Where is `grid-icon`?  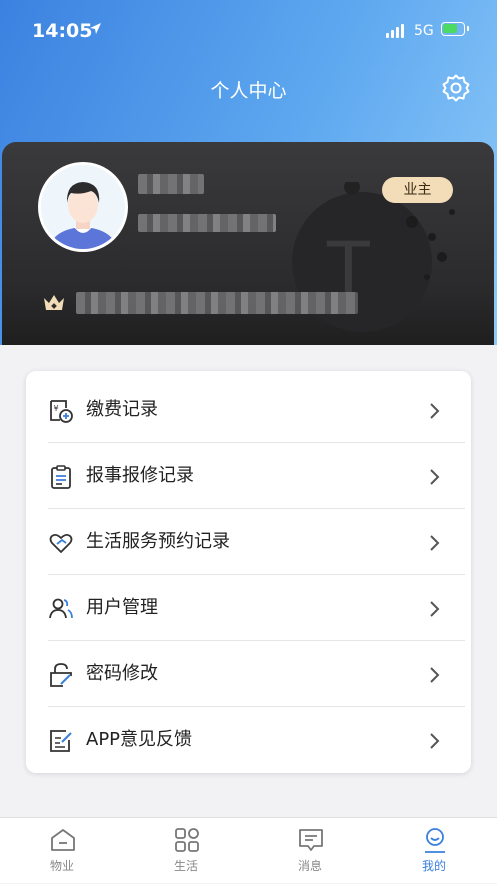
grid-icon is located at coordinates (187, 840).